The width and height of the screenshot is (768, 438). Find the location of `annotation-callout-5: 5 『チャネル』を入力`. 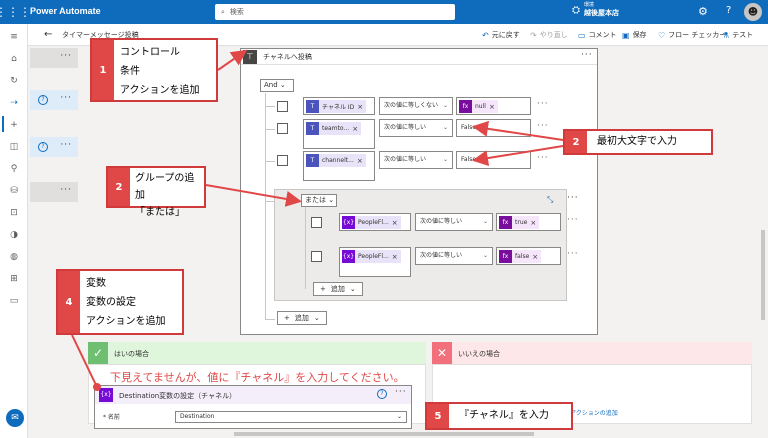

annotation-callout-5: 5 『チャネル』を入力 is located at coordinates (499, 416).